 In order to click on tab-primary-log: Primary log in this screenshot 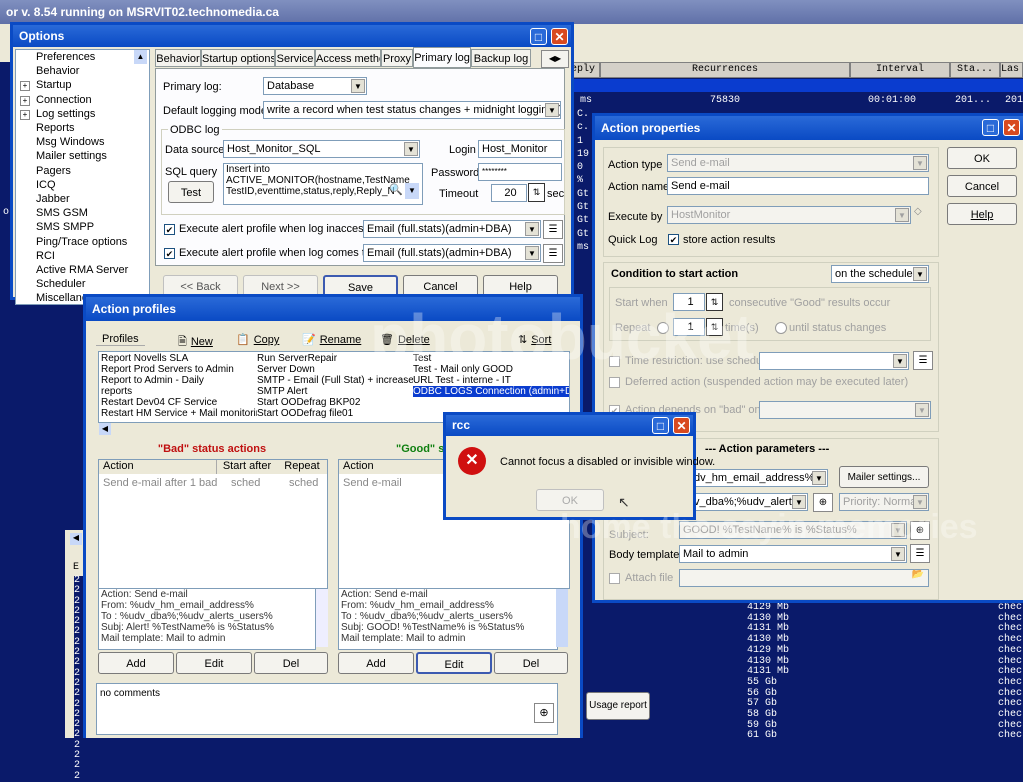, I will do `click(442, 57)`.